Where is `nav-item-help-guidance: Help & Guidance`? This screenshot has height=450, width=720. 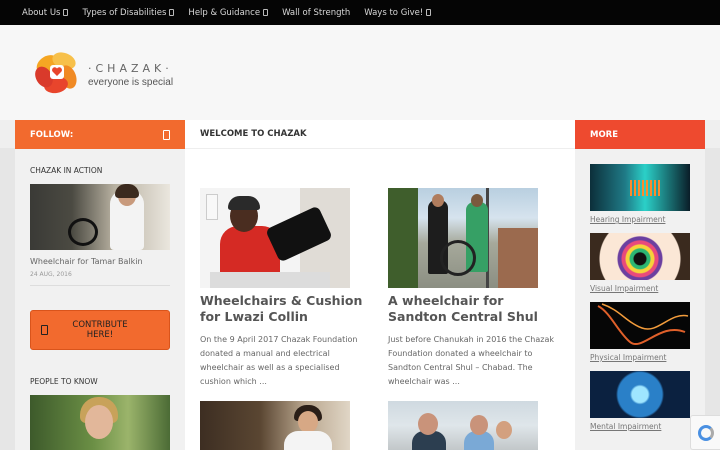
nav-item-help-guidance: Help & Guidance is located at coordinates (228, 12).